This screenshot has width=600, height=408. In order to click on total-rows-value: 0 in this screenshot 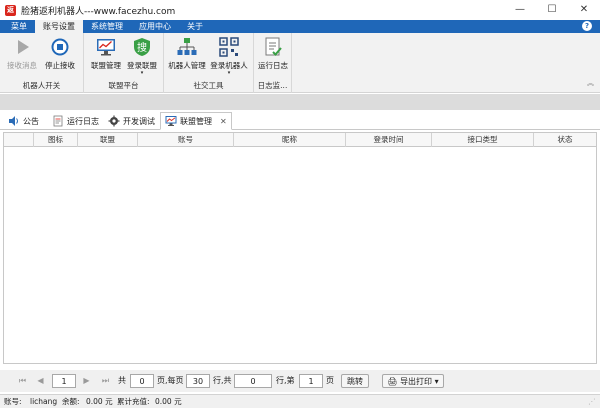, I will do `click(253, 381)`.